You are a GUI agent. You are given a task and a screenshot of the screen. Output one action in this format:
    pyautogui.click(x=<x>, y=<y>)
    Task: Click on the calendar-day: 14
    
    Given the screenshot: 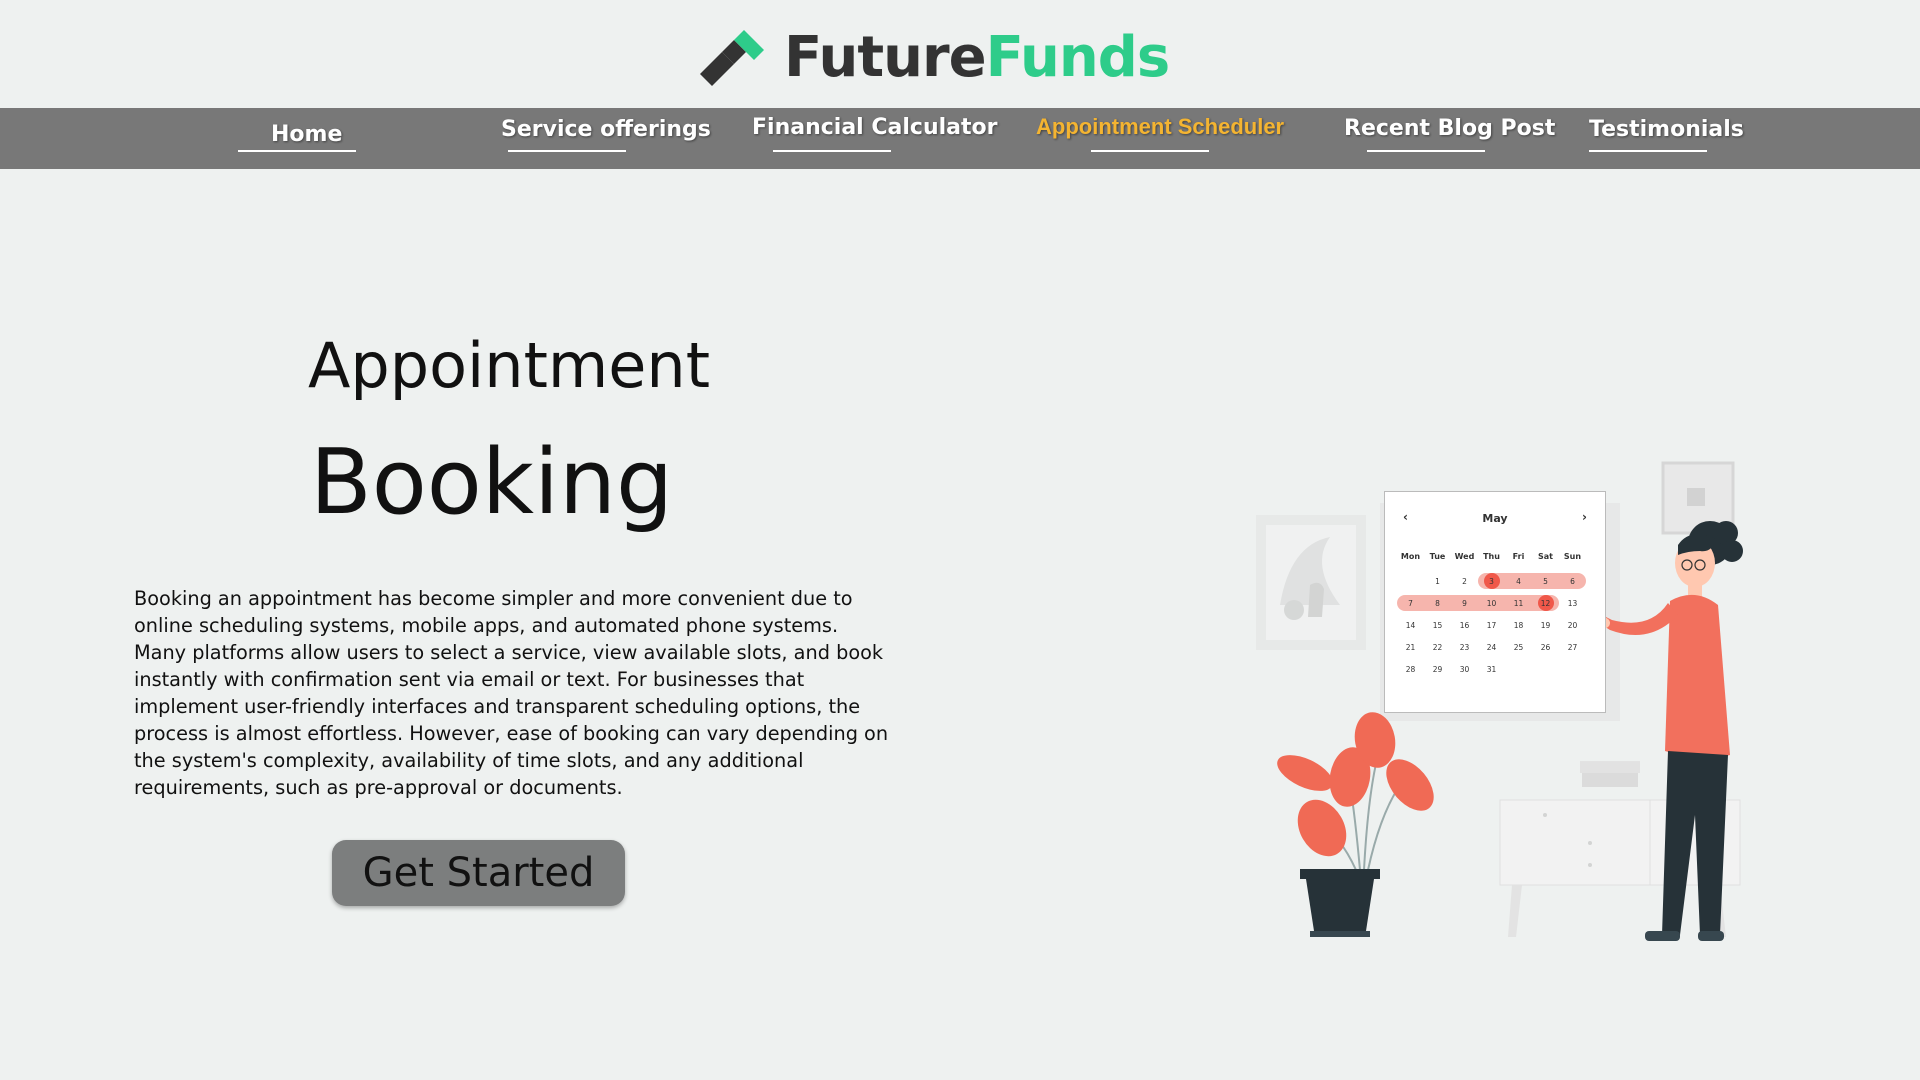 What is the action you would take?
    pyautogui.click(x=1410, y=625)
    